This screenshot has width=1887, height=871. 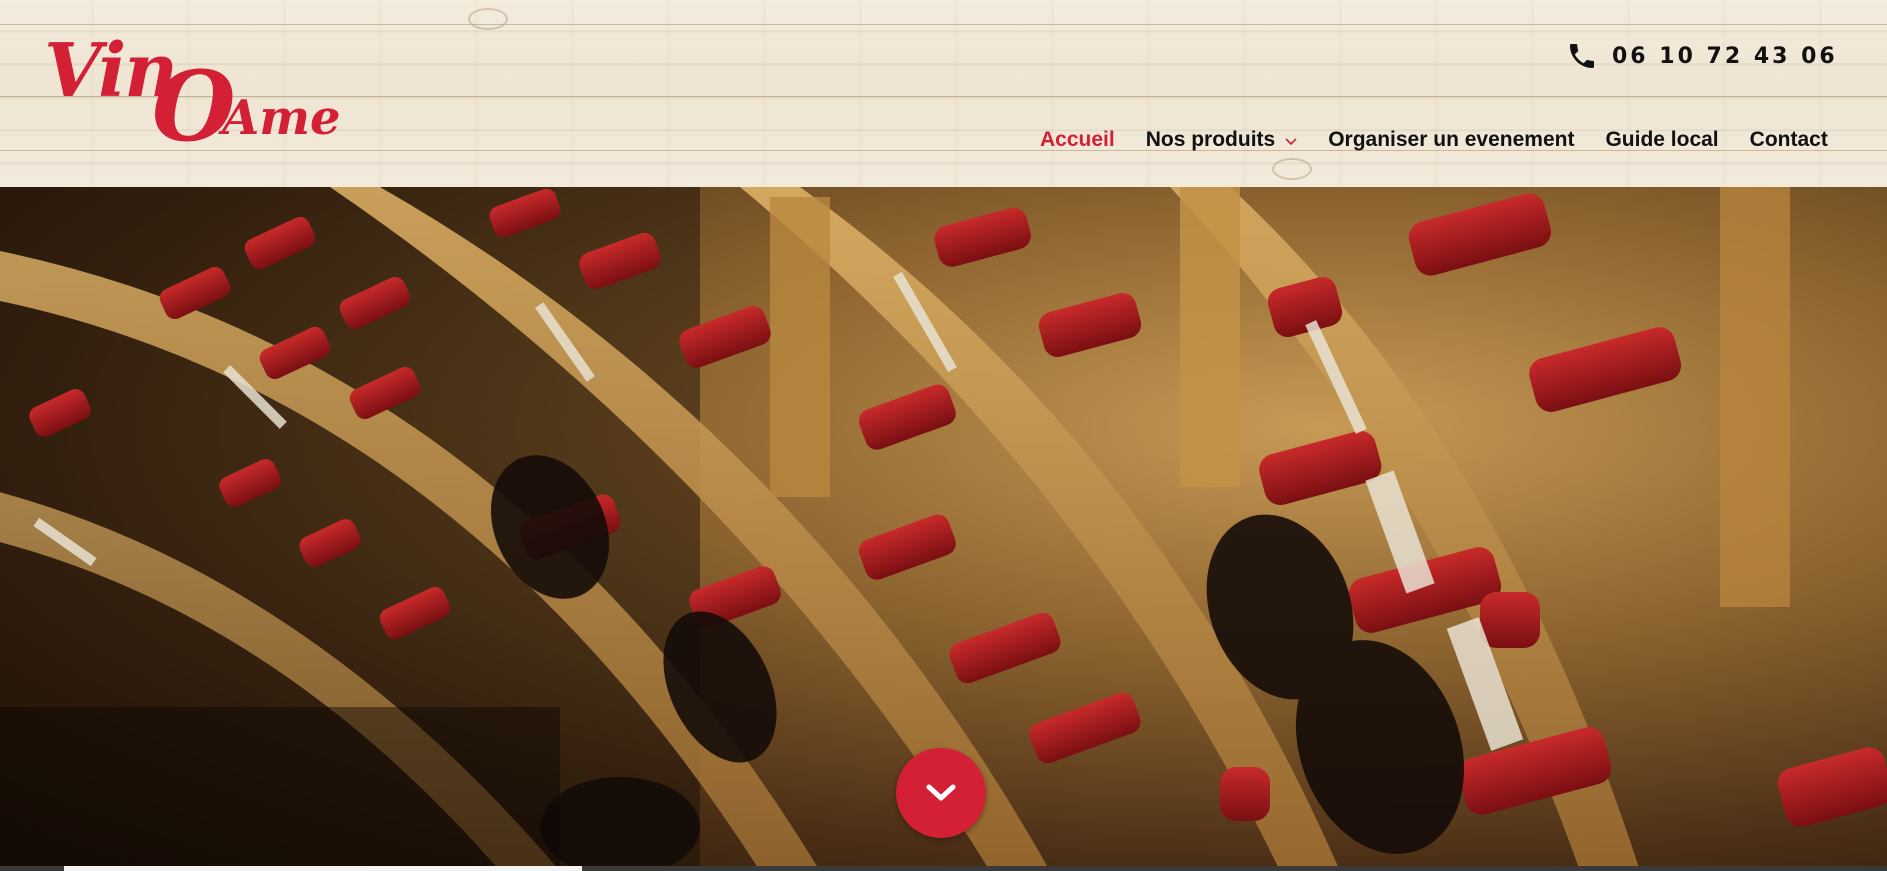 What do you see at coordinates (281, 118) in the screenshot?
I see `logo-text: Ame` at bounding box center [281, 118].